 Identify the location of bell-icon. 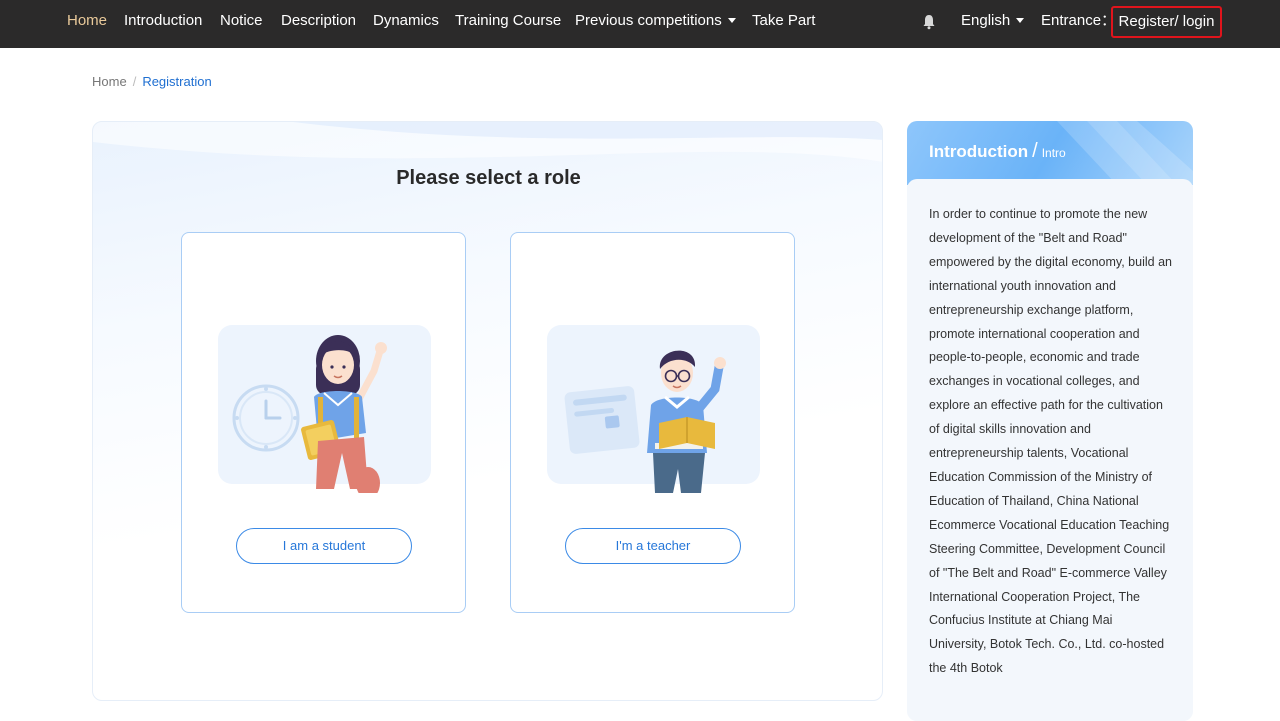
(929, 22).